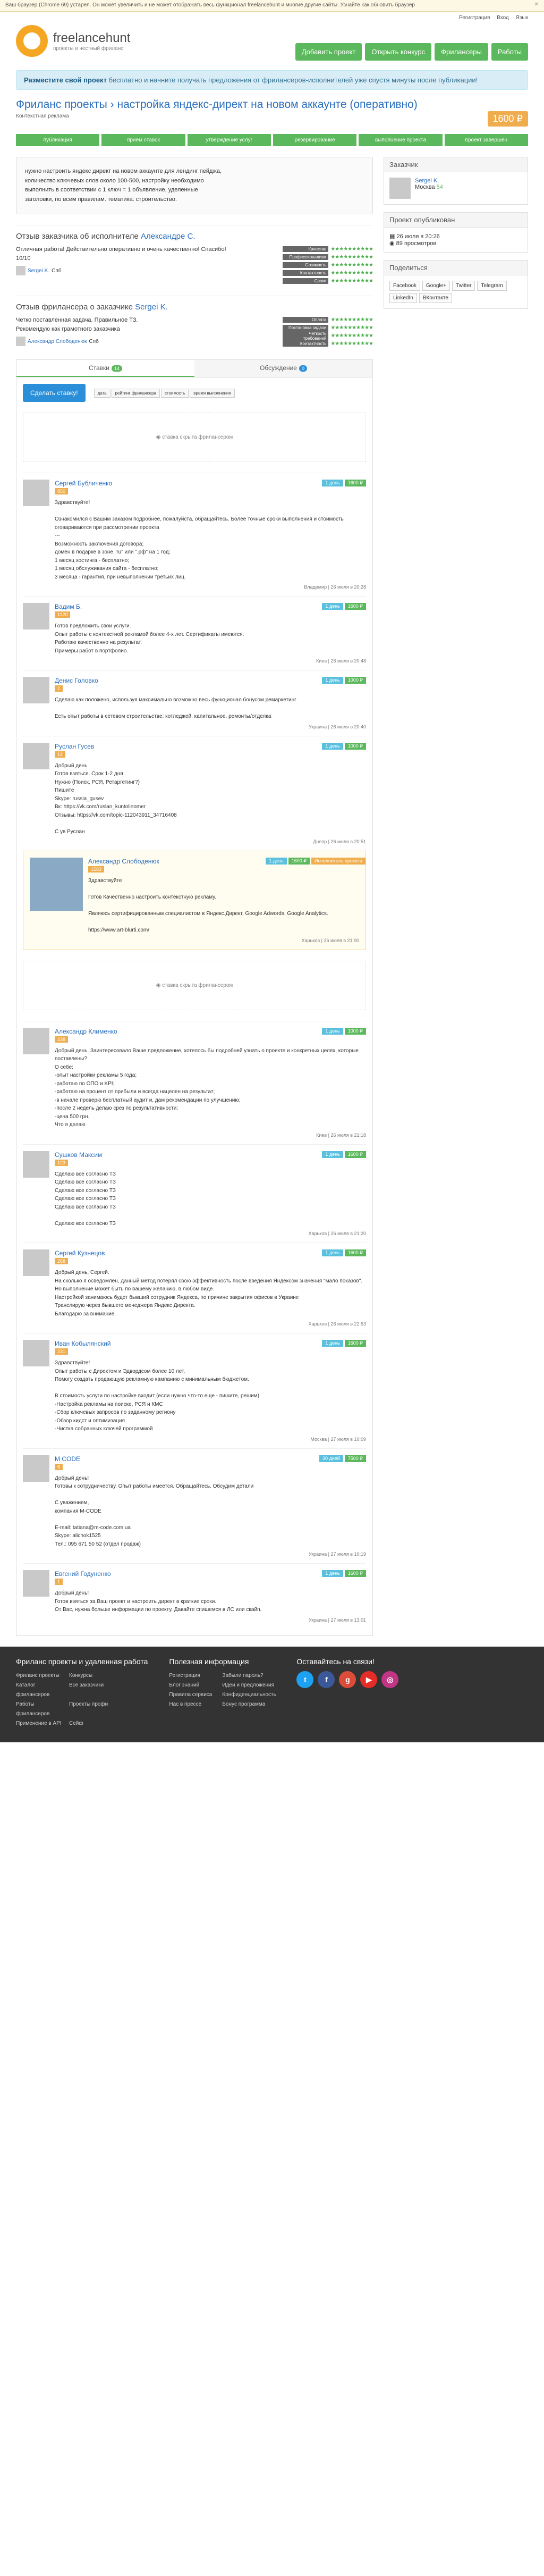 This screenshot has width=544, height=2576. I want to click on bidder-name-link: Сушков Максим, so click(210, 1155).